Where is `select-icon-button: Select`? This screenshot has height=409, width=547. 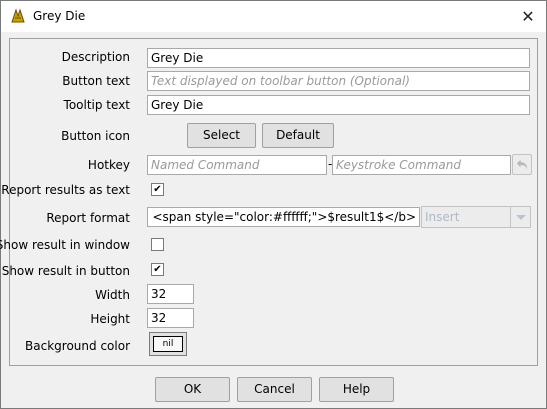
select-icon-button: Select is located at coordinates (221, 135).